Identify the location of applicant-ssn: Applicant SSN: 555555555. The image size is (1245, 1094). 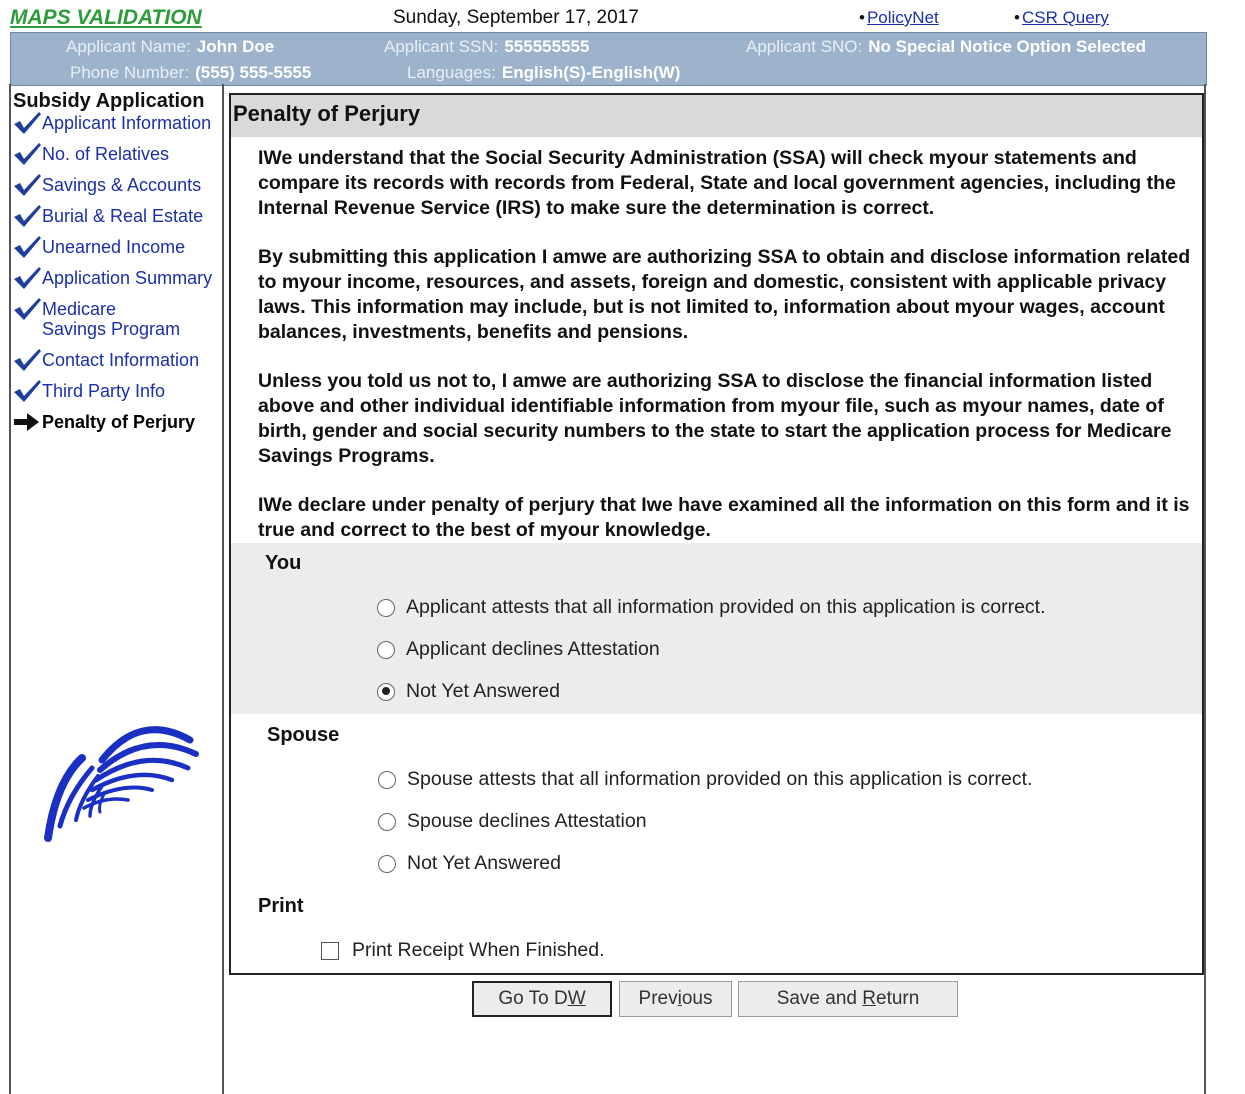
(486, 47).